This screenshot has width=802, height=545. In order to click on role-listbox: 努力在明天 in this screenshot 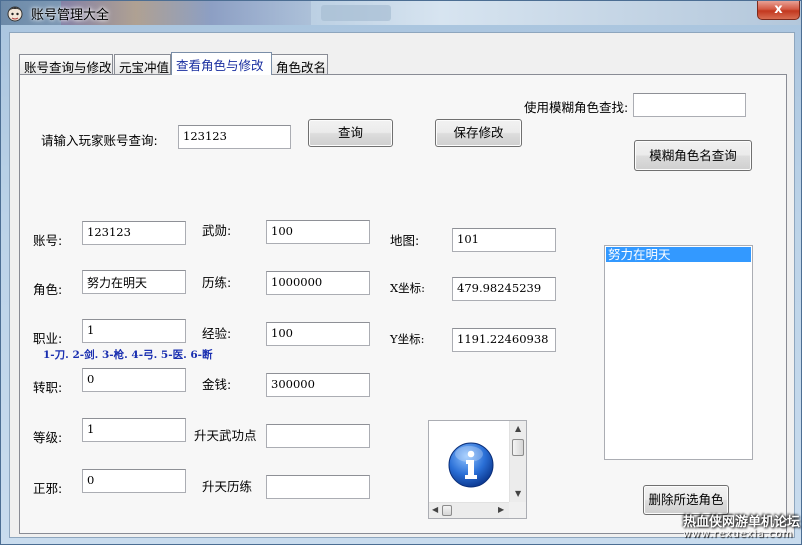, I will do `click(678, 352)`.